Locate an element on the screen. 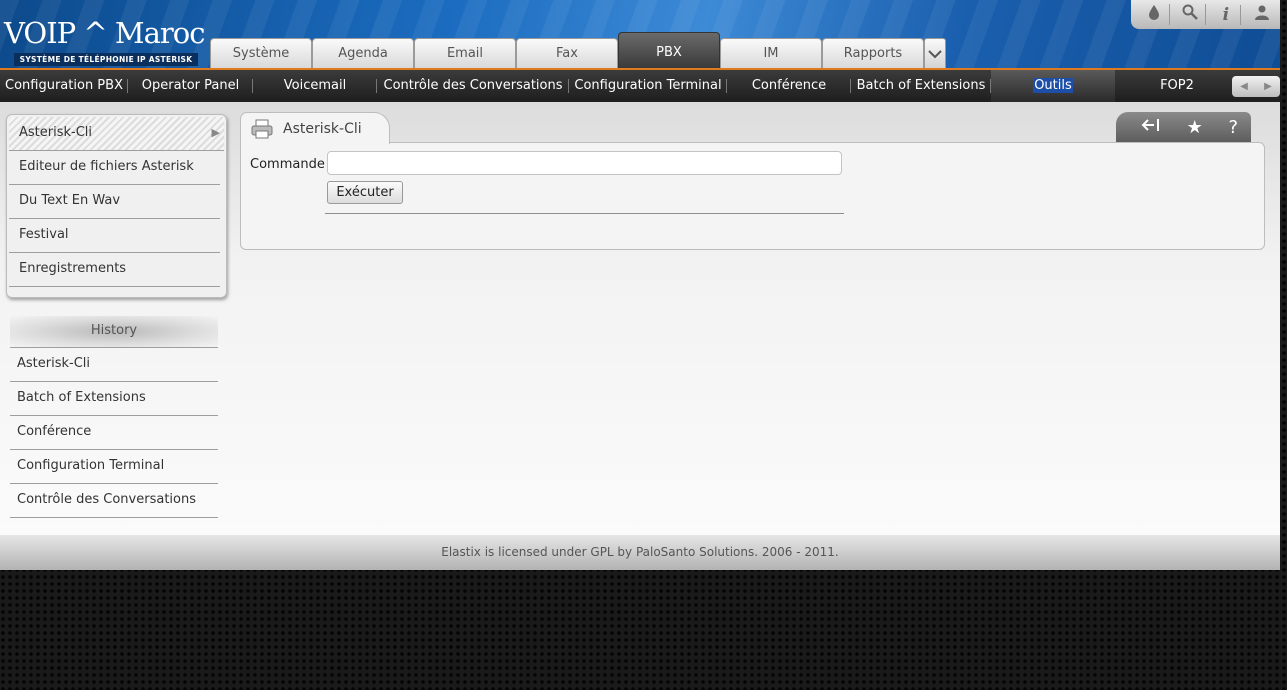 The image size is (1287, 690). submenu-label: Voicemail is located at coordinates (315, 85).